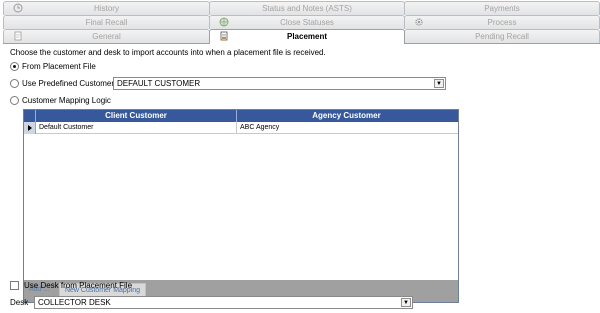  I want to click on tab-process-label: Process, so click(502, 22).